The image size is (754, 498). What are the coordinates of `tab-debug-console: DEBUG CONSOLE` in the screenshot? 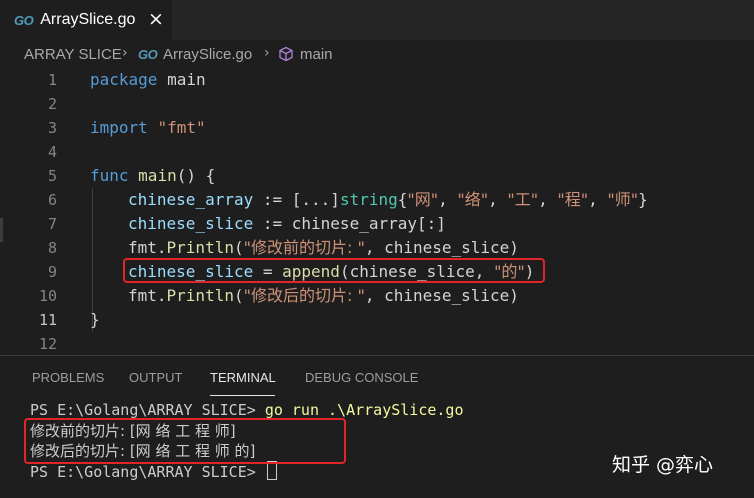 It's located at (361, 377).